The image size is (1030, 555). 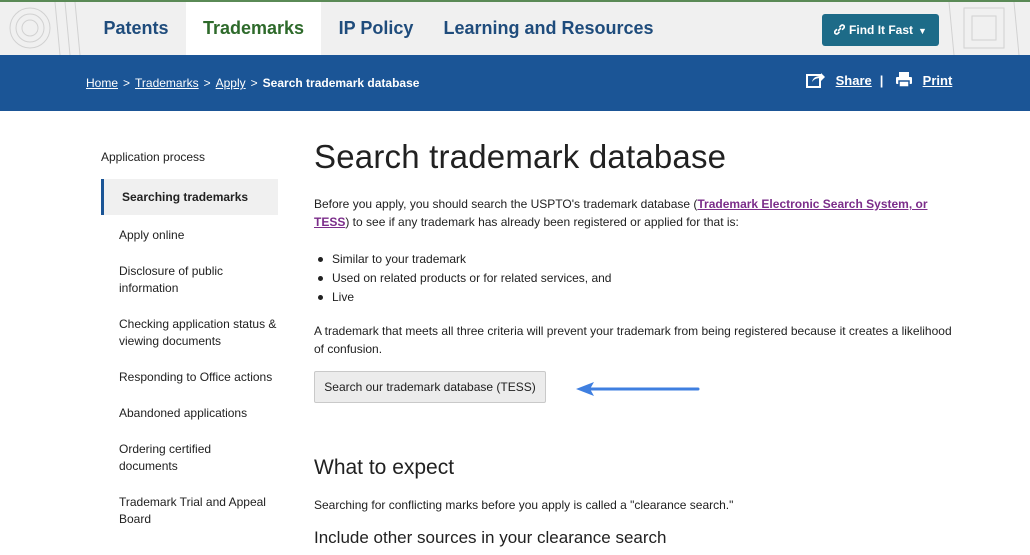 What do you see at coordinates (430, 387) in the screenshot?
I see `search-tess-button: Search our trademark database (TESS)` at bounding box center [430, 387].